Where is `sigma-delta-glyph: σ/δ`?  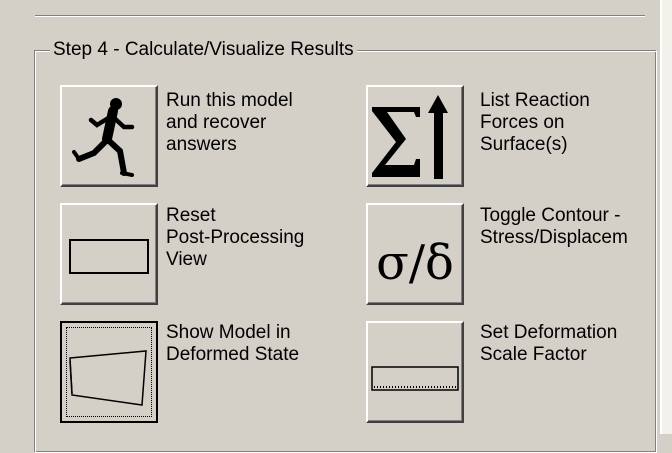
sigma-delta-glyph: σ/δ is located at coordinates (415, 263).